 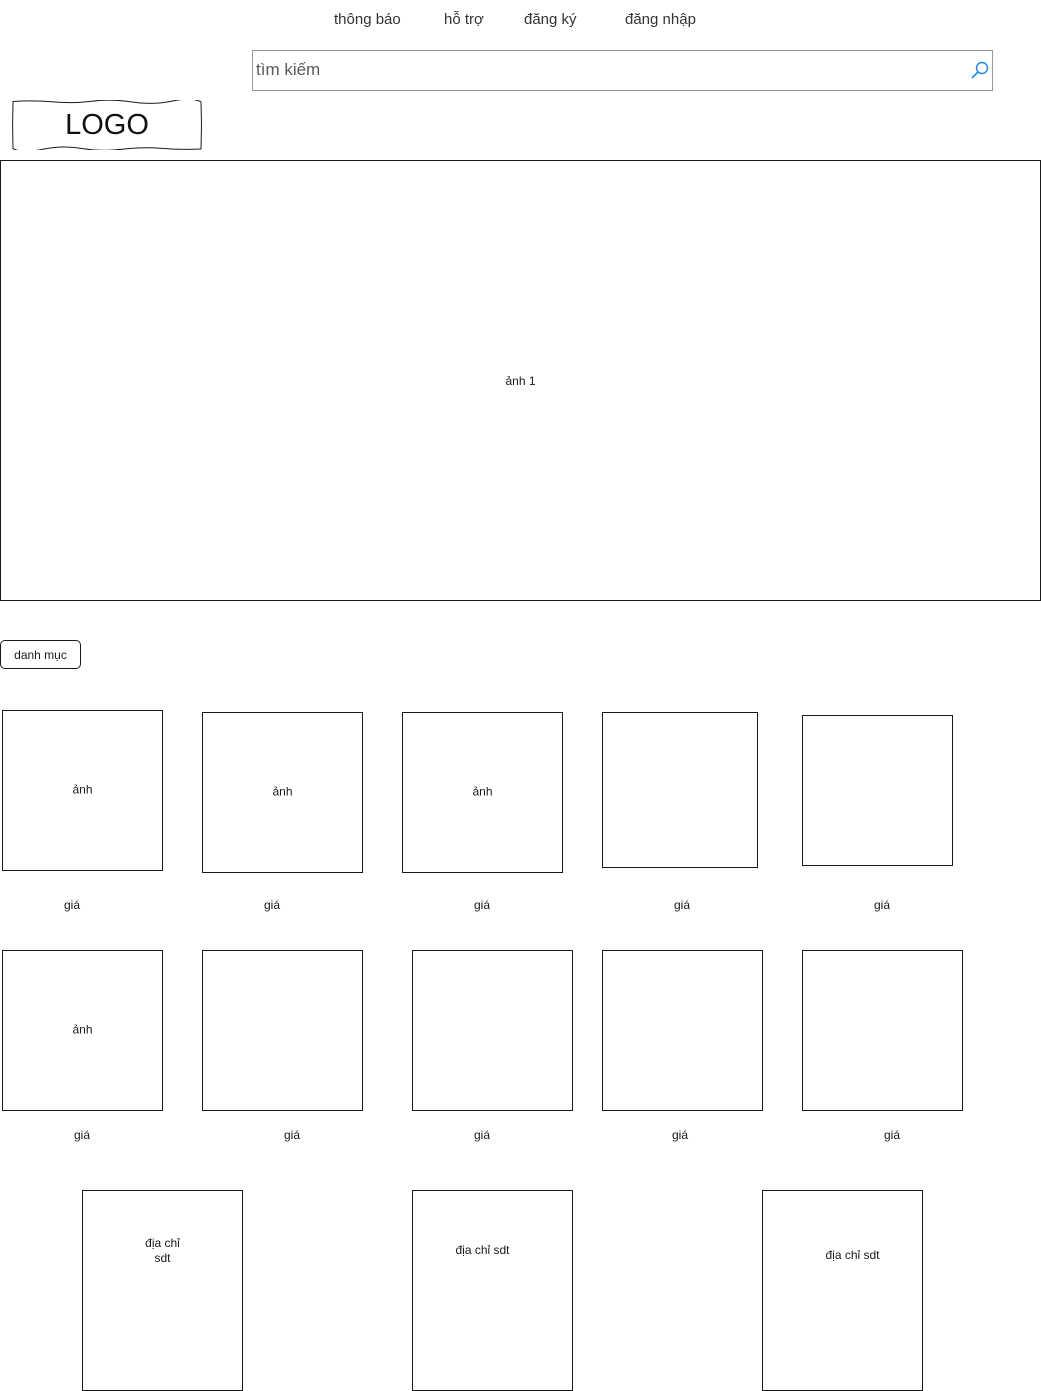 I want to click on nav-login-link: đăng nhập, so click(x=660, y=19).